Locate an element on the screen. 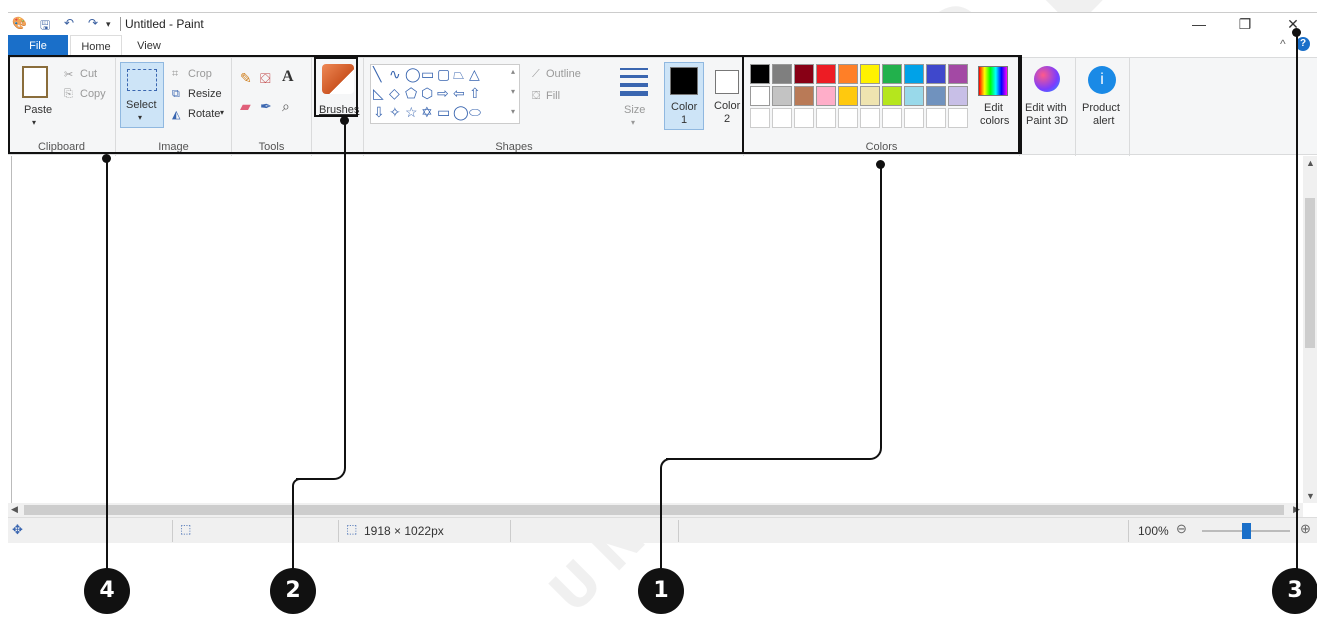 This screenshot has width=1317, height=618. paint3d-button-line1: Edit with is located at coordinates (1046, 108).